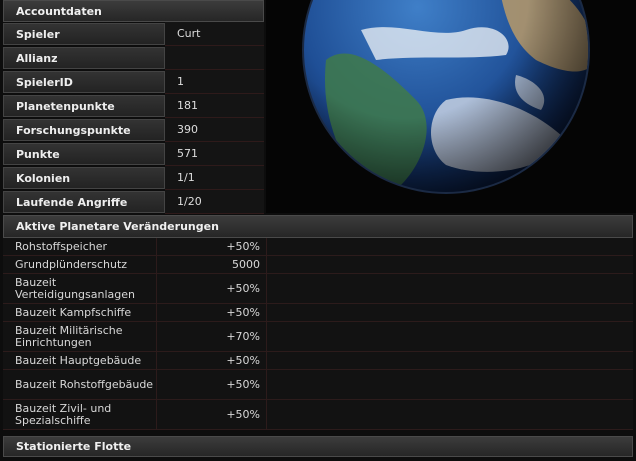 The width and height of the screenshot is (636, 461). What do you see at coordinates (80, 246) in the screenshot?
I see `change-name: Rohstoffspeicher` at bounding box center [80, 246].